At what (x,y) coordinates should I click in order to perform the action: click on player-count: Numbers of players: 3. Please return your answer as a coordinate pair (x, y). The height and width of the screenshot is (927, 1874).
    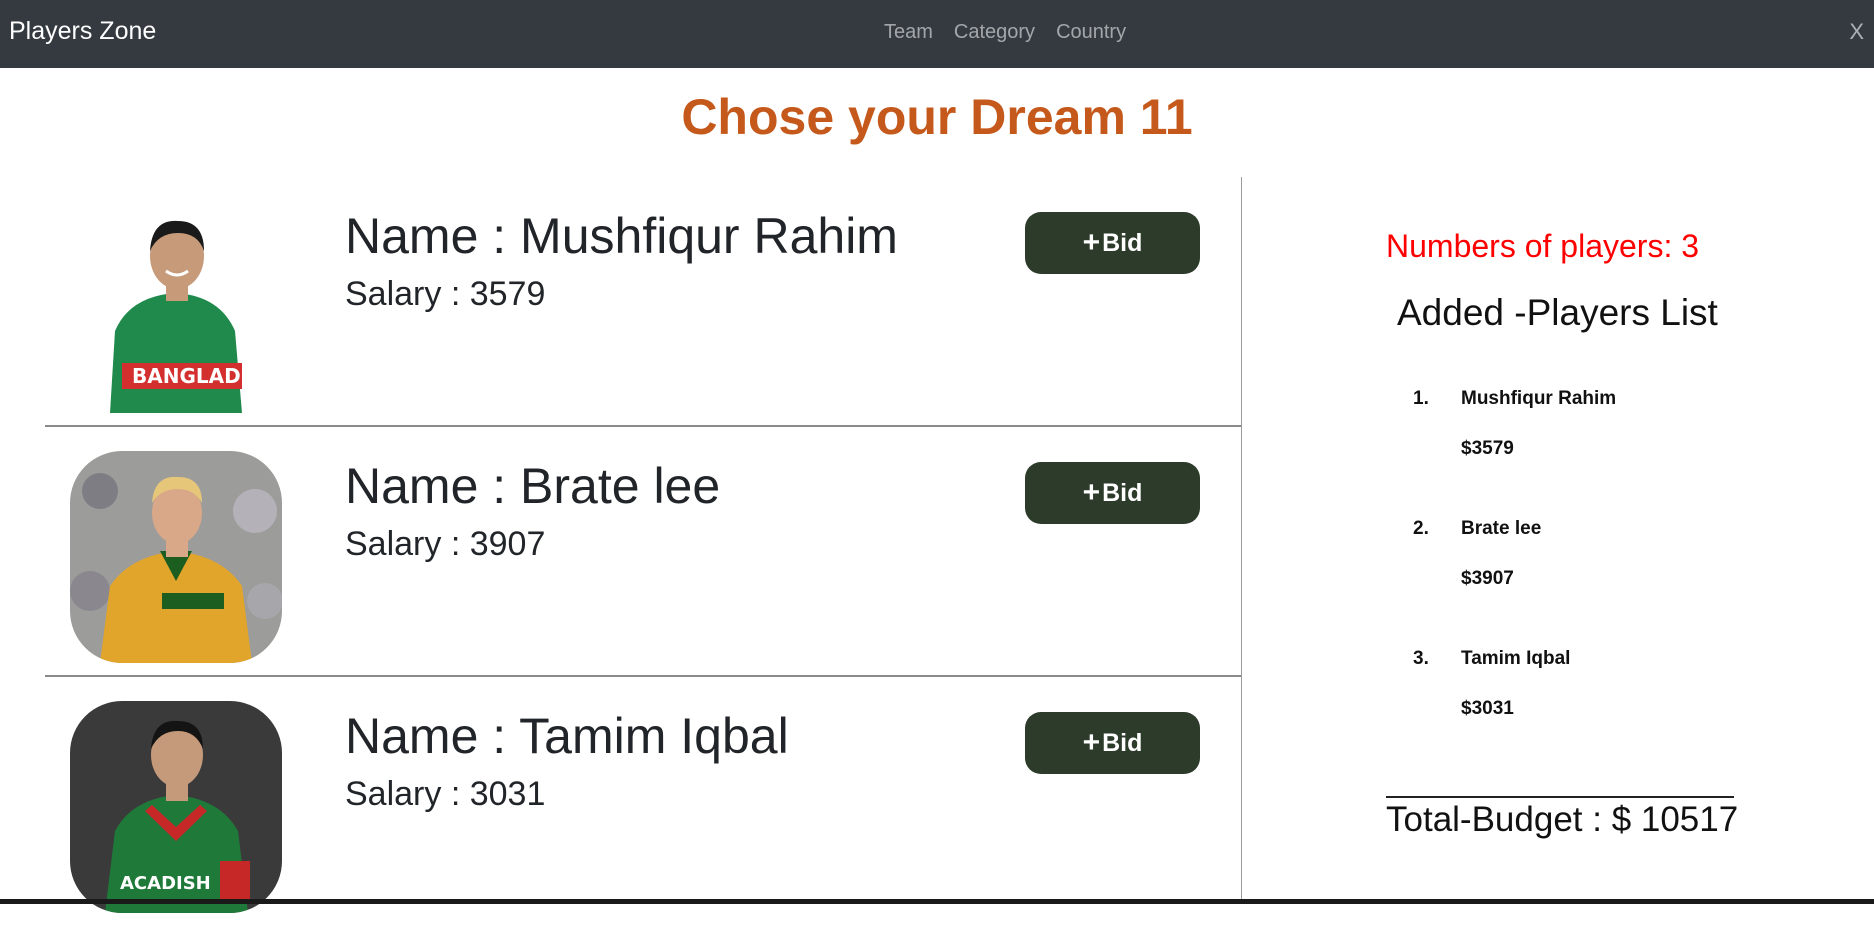
    Looking at the image, I should click on (1543, 246).